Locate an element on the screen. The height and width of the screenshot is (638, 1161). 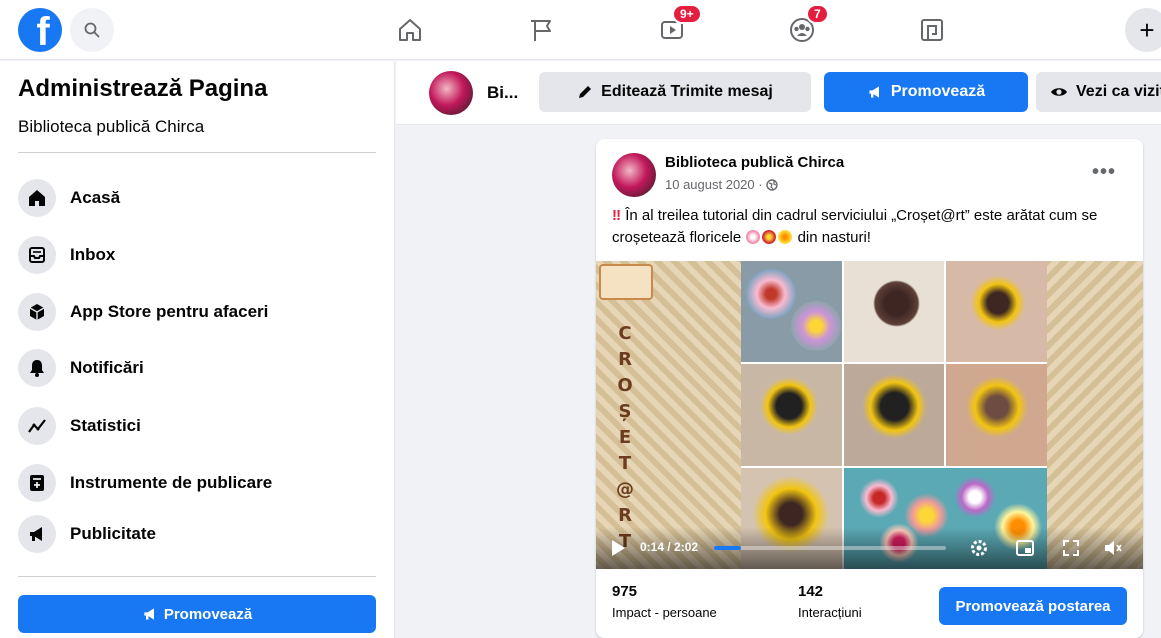
more-options-icon: ••• is located at coordinates (1104, 172).